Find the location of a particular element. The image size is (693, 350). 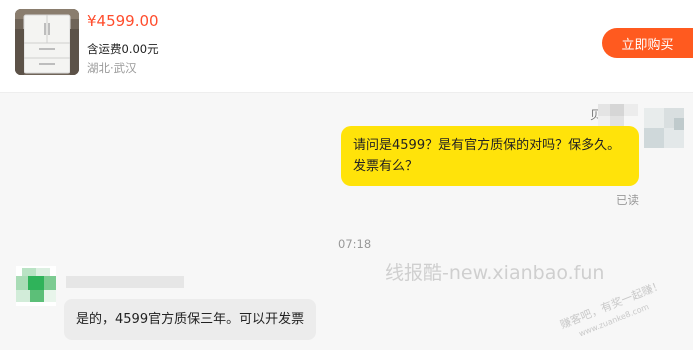

seller-location: 湖北·武汉 is located at coordinates (112, 68).